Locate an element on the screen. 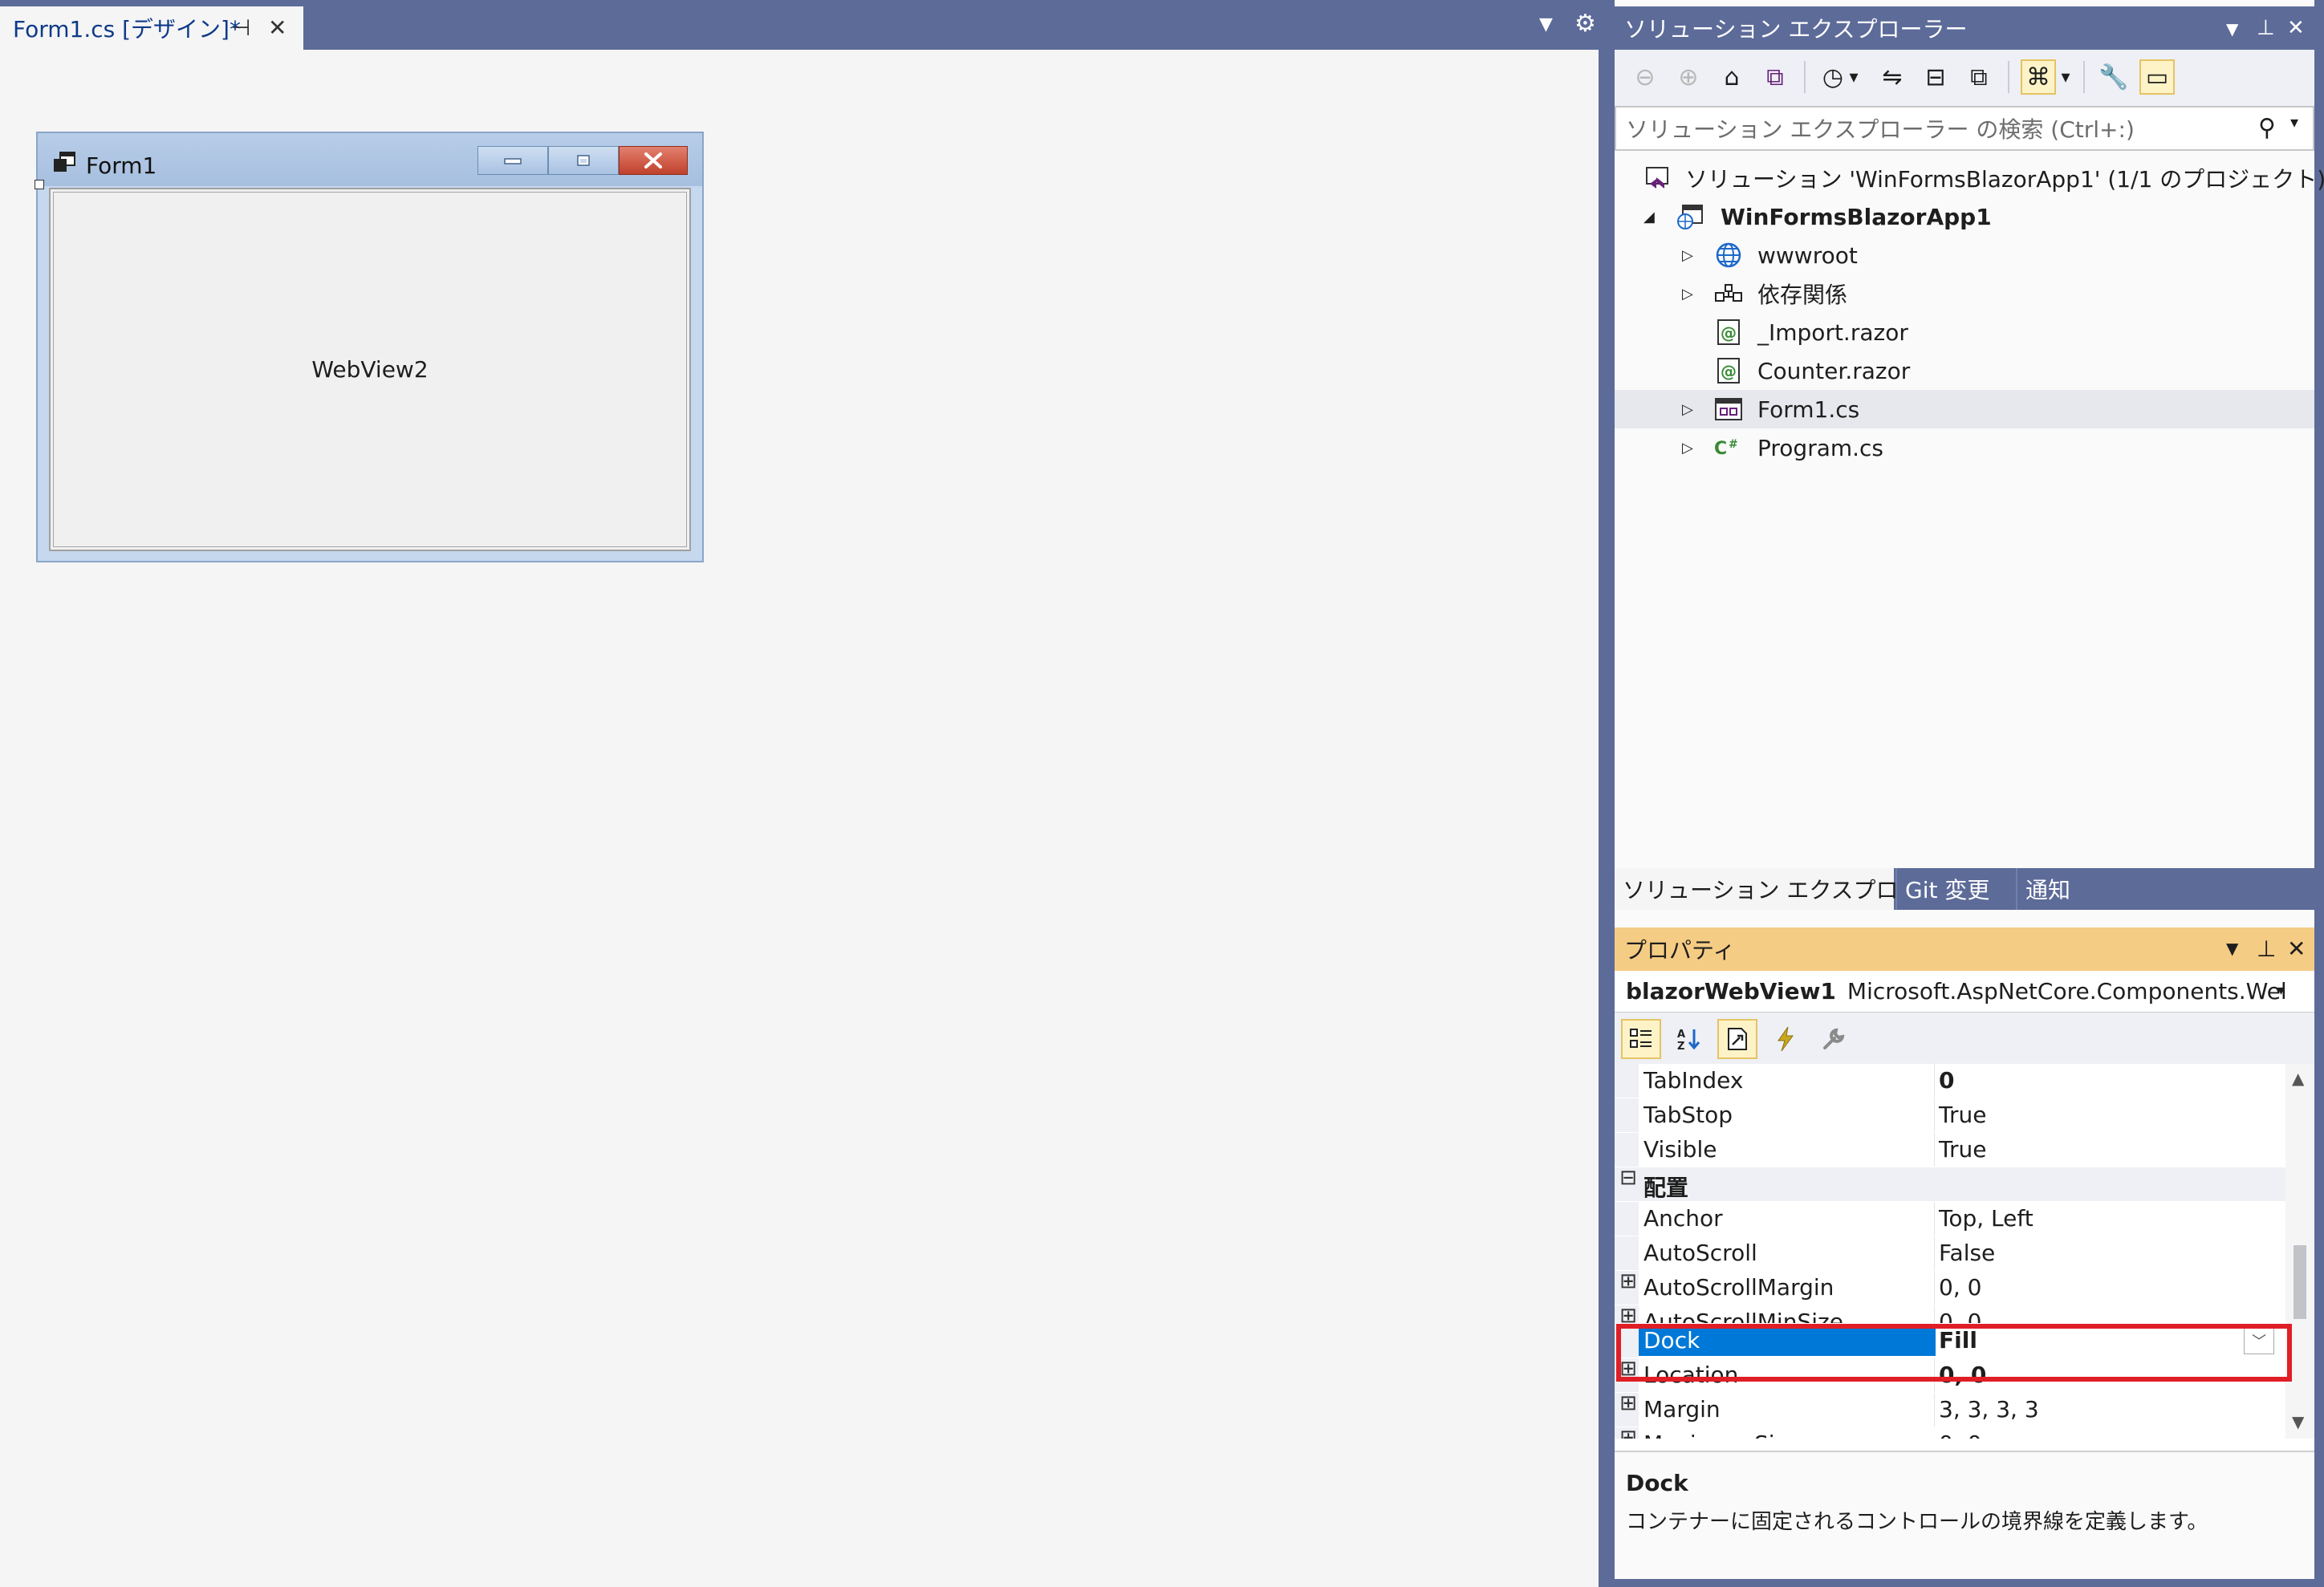 This screenshot has width=2324, height=1587. tab-solution-explorer: ソリューション エクスプローラー is located at coordinates (1790, 889).